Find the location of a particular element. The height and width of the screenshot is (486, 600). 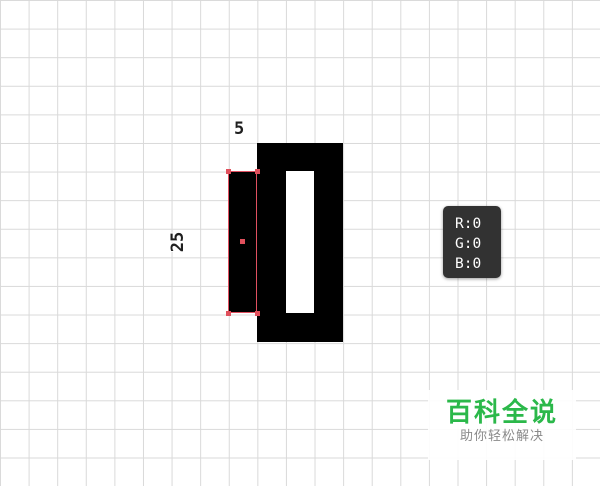

blue-value: B:0 is located at coordinates (468, 264).